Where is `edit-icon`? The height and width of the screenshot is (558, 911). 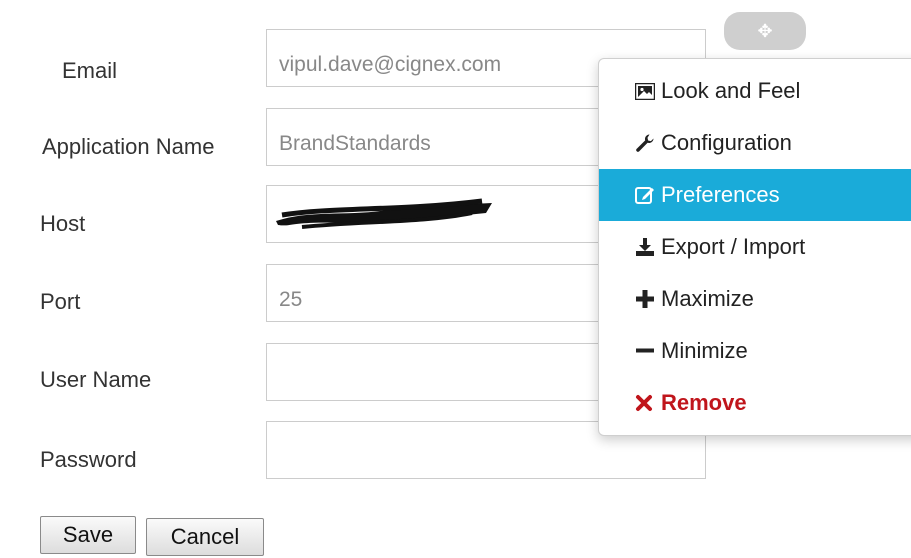
edit-icon is located at coordinates (648, 195).